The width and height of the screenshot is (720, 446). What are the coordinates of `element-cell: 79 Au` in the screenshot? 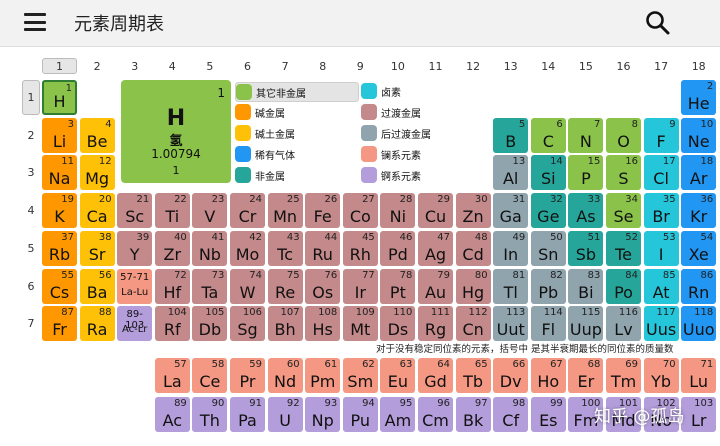 It's located at (435, 286).